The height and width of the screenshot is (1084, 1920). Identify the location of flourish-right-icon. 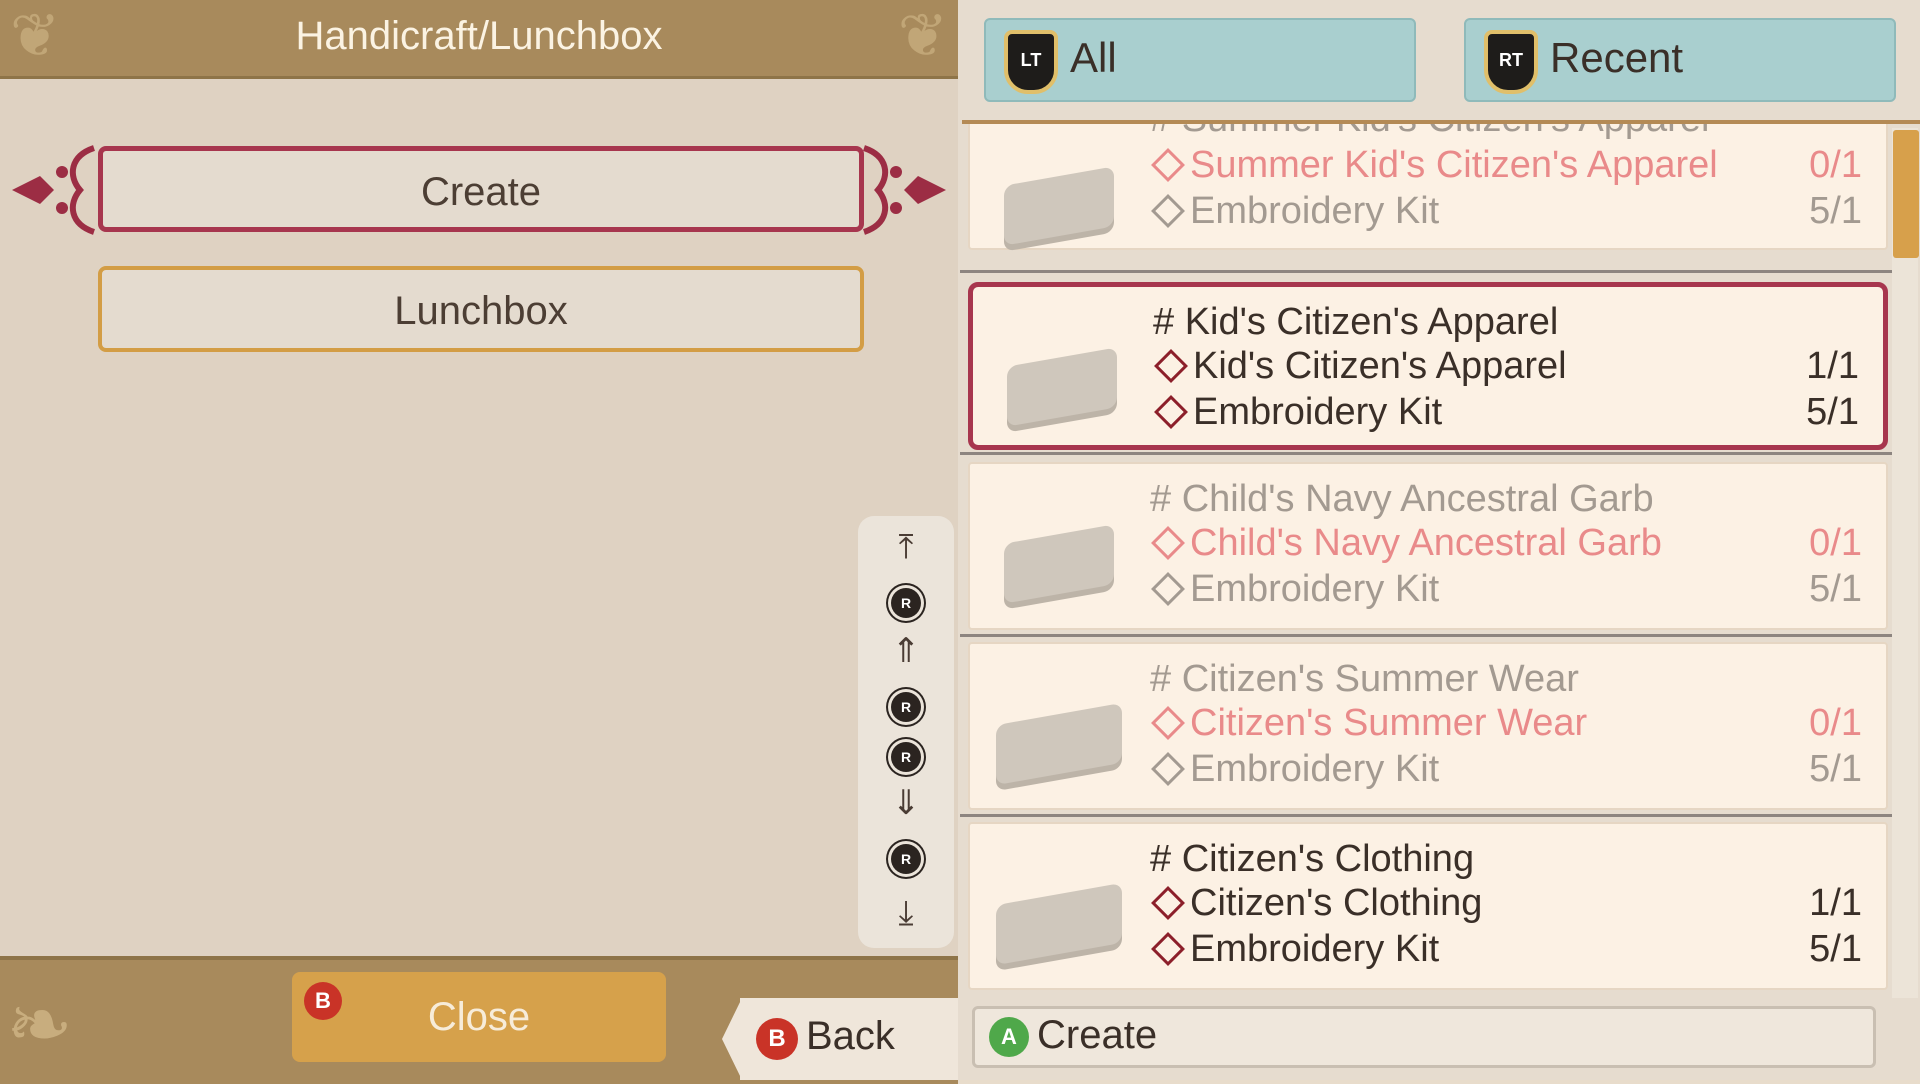
(904, 190).